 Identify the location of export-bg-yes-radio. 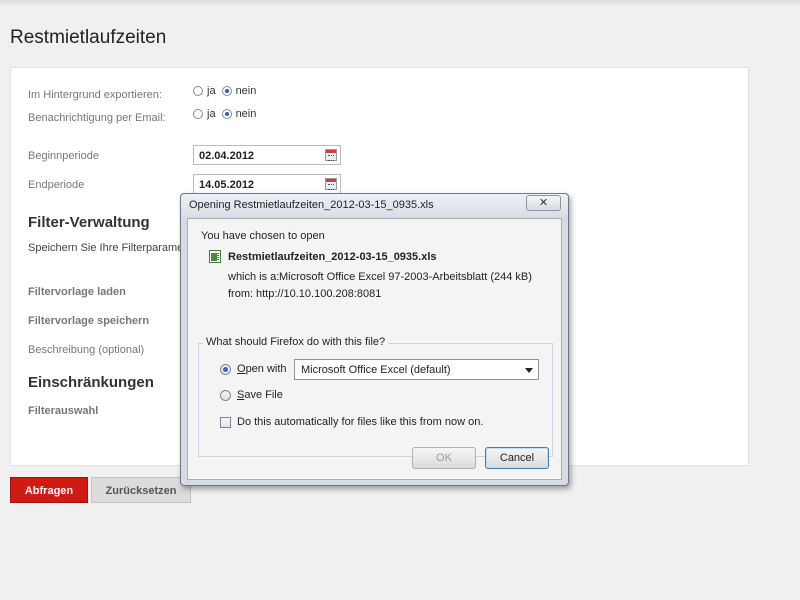
(198, 91).